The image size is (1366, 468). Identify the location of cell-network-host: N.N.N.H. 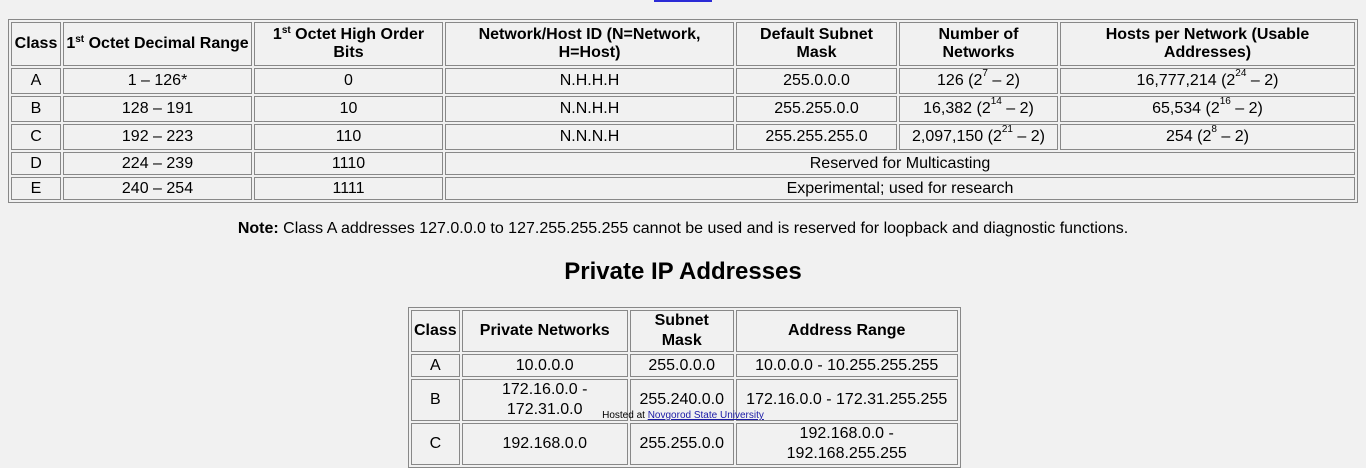
(589, 137).